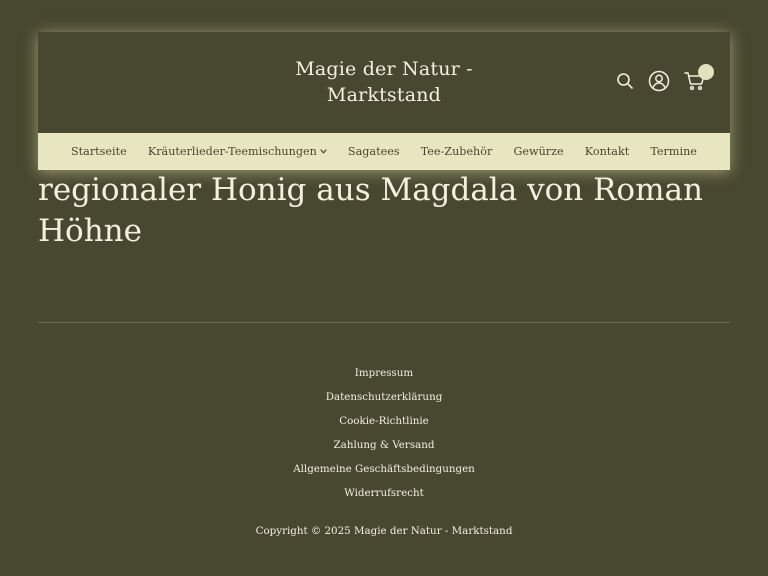  Describe the element at coordinates (384, 469) in the screenshot. I see `footer-link-agb: Allgemeine Geschäftsbedingungen` at that location.